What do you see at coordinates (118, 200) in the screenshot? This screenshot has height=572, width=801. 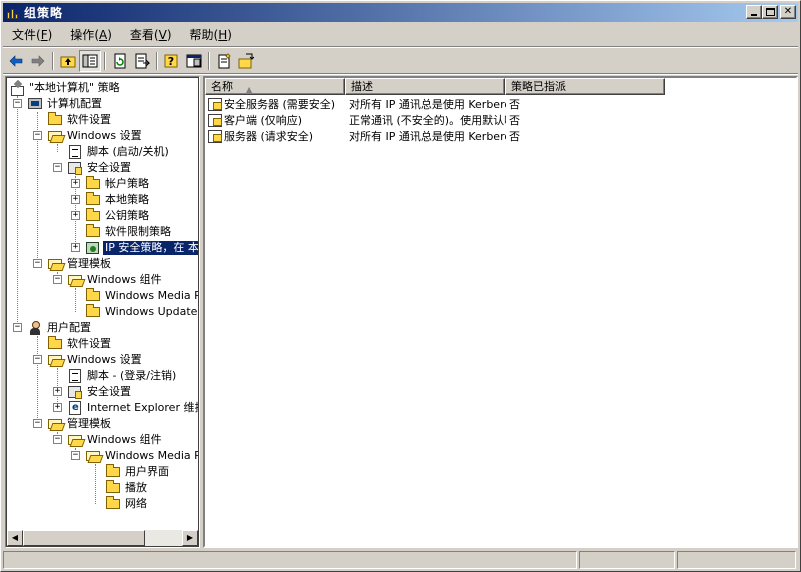 I see `tree-item-cc-local: 本地策略` at bounding box center [118, 200].